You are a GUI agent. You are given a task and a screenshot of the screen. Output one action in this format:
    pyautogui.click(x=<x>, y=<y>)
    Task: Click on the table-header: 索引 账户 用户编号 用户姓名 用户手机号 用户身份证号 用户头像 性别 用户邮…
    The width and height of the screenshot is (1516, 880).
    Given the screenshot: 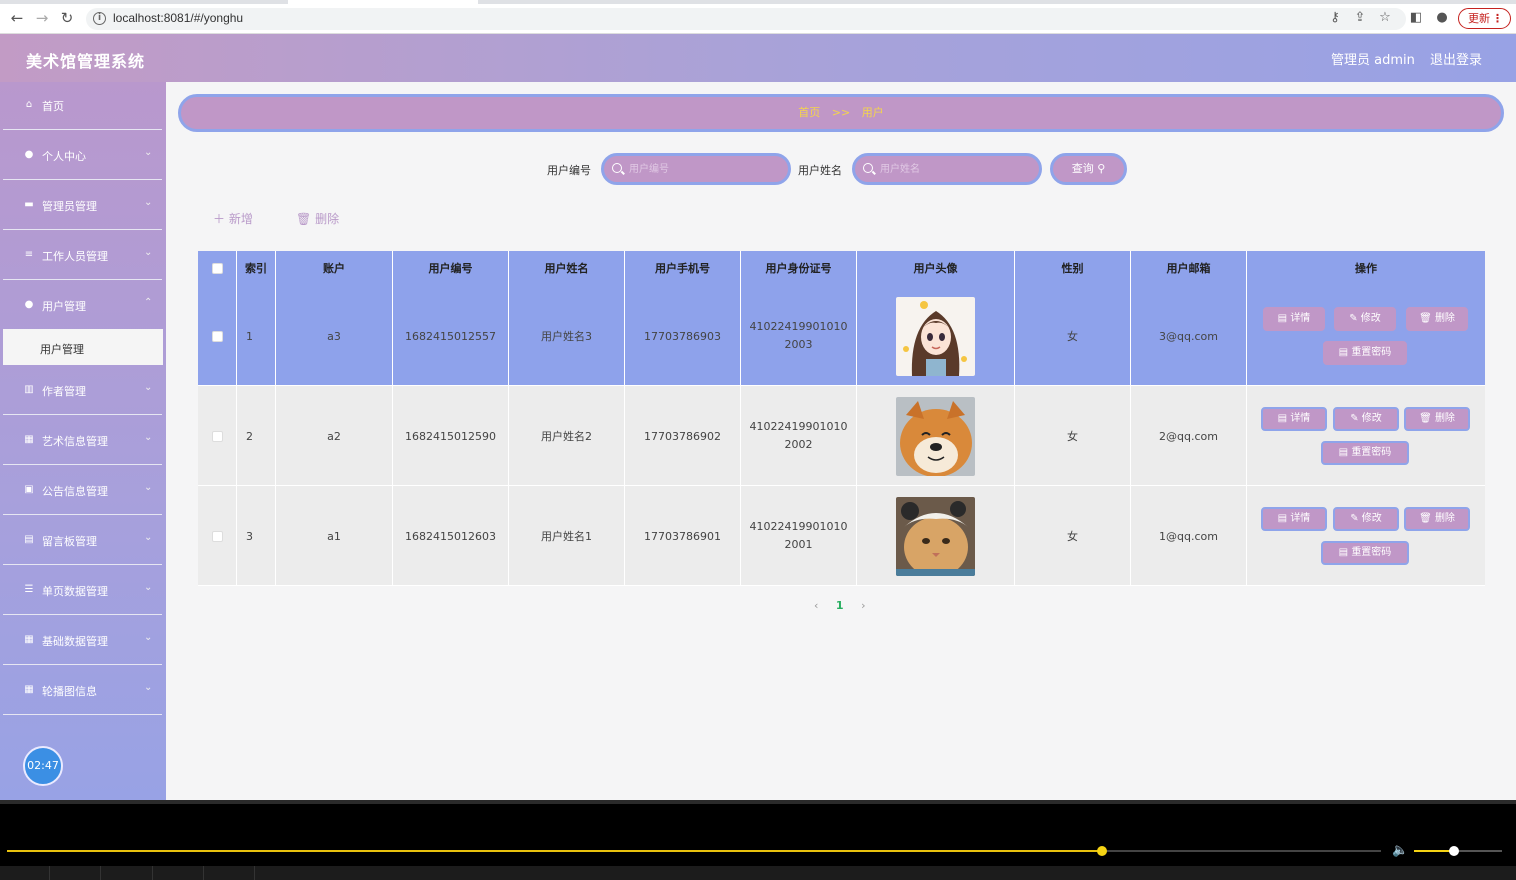 What is the action you would take?
    pyautogui.click(x=841, y=268)
    